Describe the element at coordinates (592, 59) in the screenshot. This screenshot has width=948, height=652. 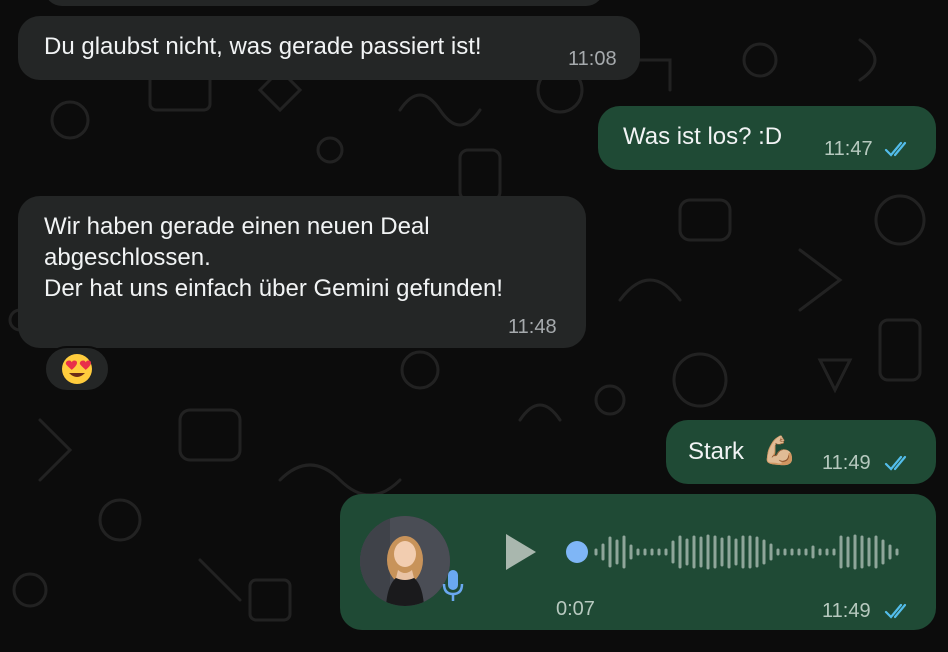
I see `message-time: 11:08` at that location.